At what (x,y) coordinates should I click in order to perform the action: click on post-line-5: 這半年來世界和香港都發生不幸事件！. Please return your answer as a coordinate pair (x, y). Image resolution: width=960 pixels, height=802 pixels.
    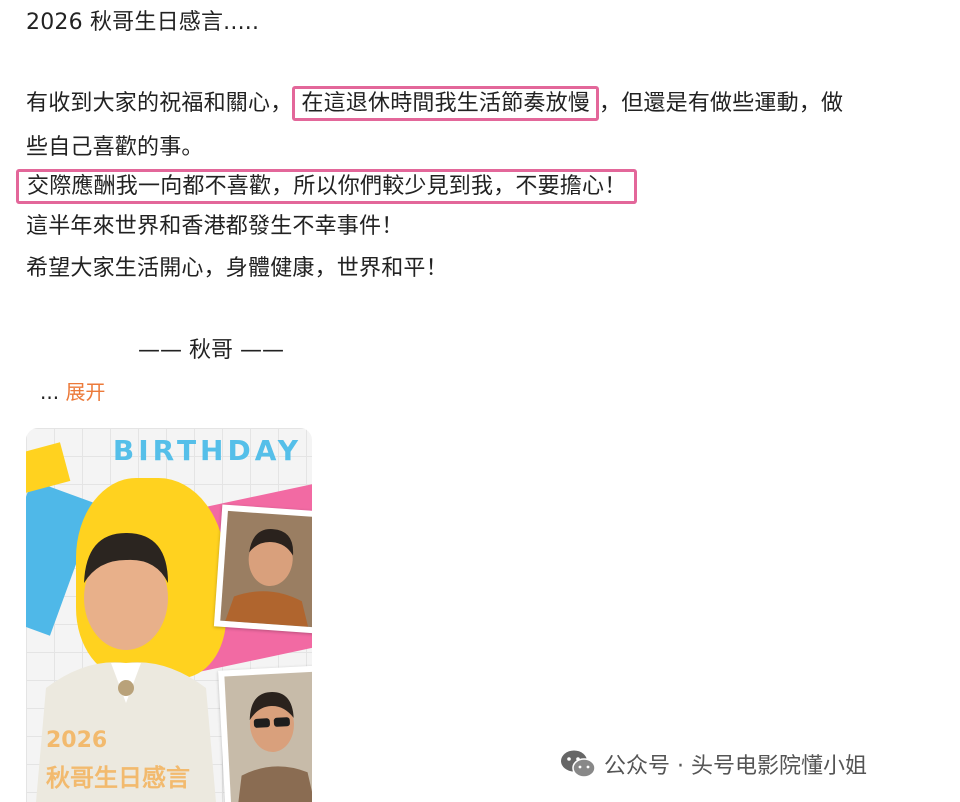
    Looking at the image, I should click on (215, 226).